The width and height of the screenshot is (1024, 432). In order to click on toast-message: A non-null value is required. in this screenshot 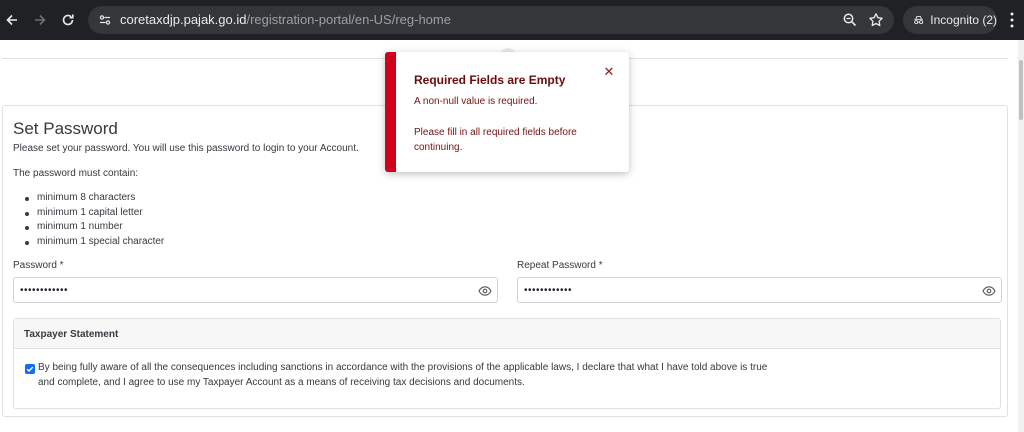, I will do `click(476, 101)`.